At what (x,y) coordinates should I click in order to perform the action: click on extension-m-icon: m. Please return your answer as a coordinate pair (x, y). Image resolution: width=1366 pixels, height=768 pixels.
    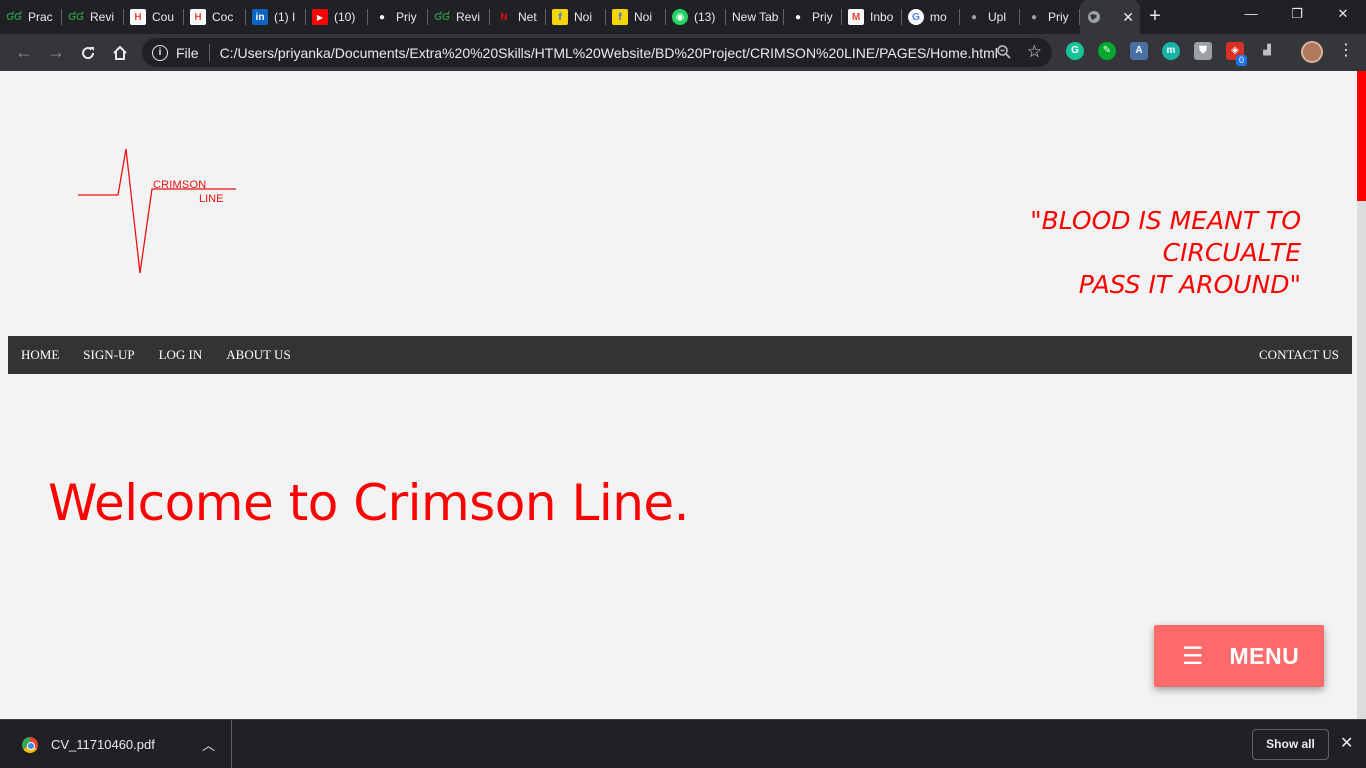
    Looking at the image, I should click on (1171, 51).